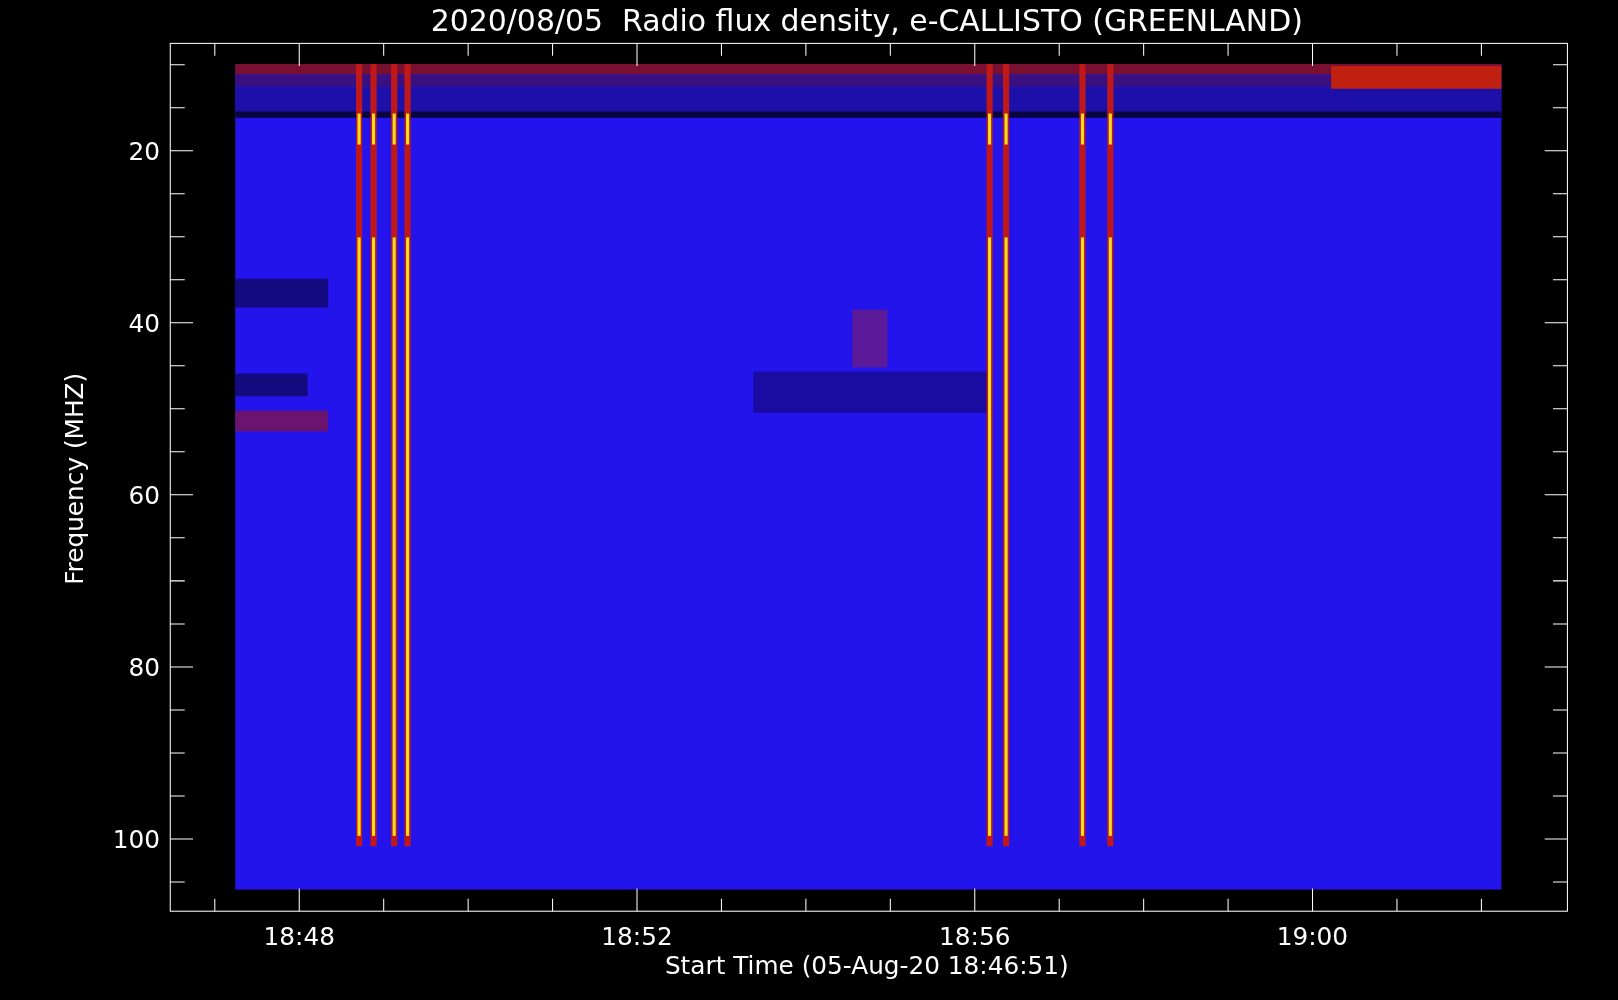 This screenshot has height=1000, width=1618. Describe the element at coordinates (299, 937) in the screenshot. I see `x-tick-label: 18:48` at that location.